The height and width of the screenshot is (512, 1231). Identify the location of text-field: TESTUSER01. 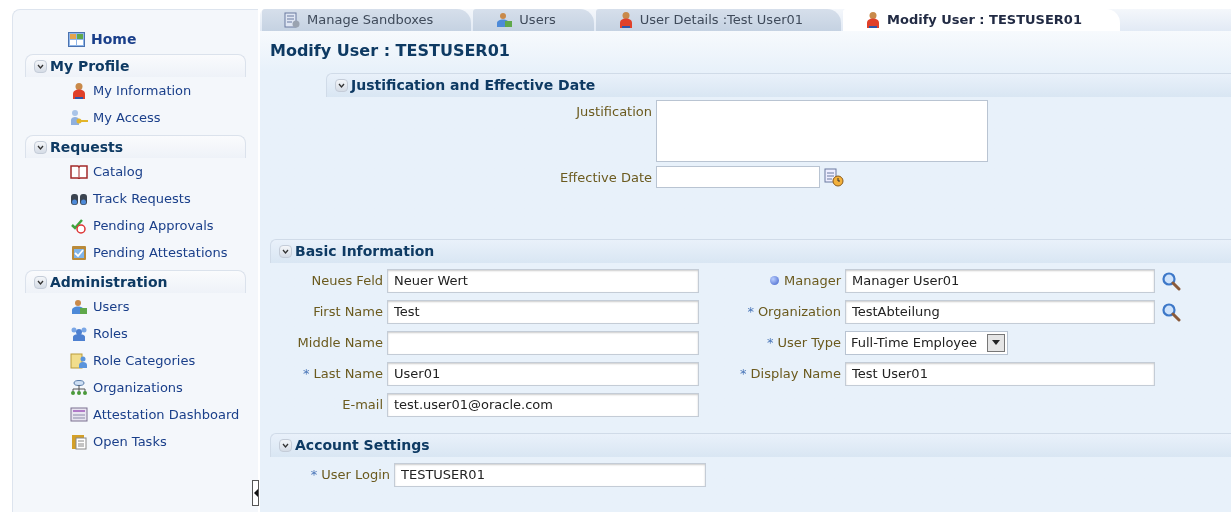
(550, 474).